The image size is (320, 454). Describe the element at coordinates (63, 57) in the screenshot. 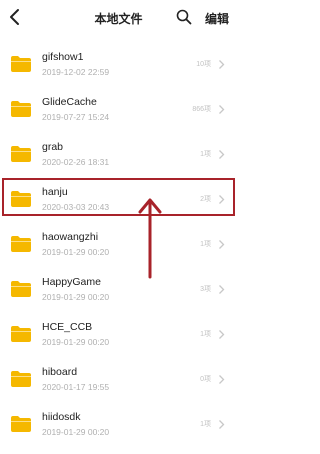

I see `folder-name: gifshow1` at that location.